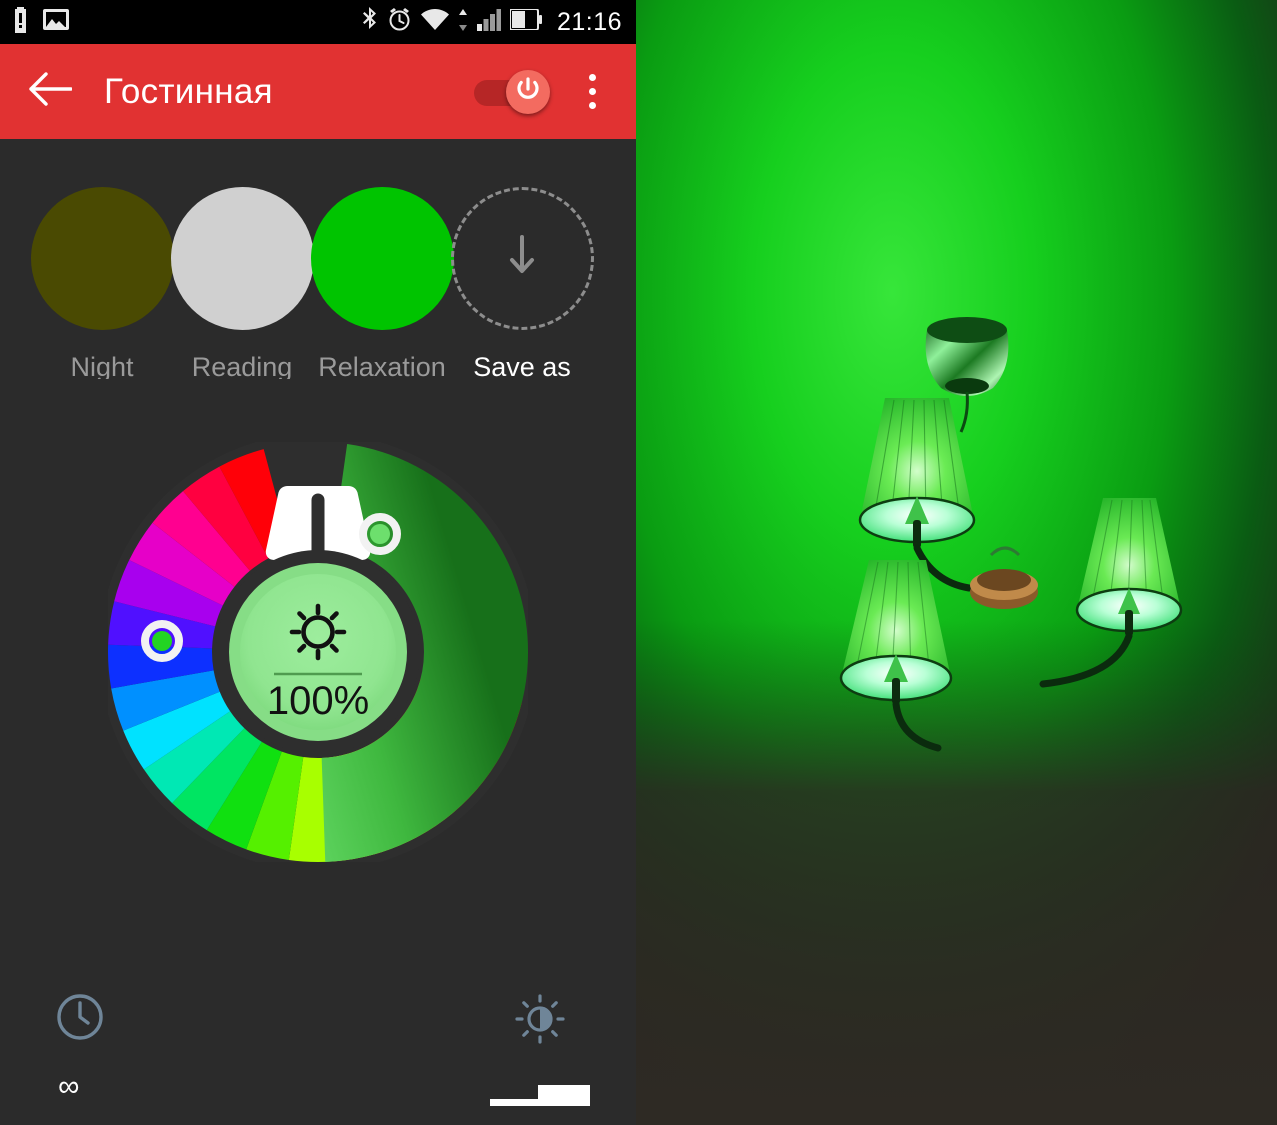 This screenshot has width=1277, height=1125. I want to click on down-arrow-icon, so click(522, 258).